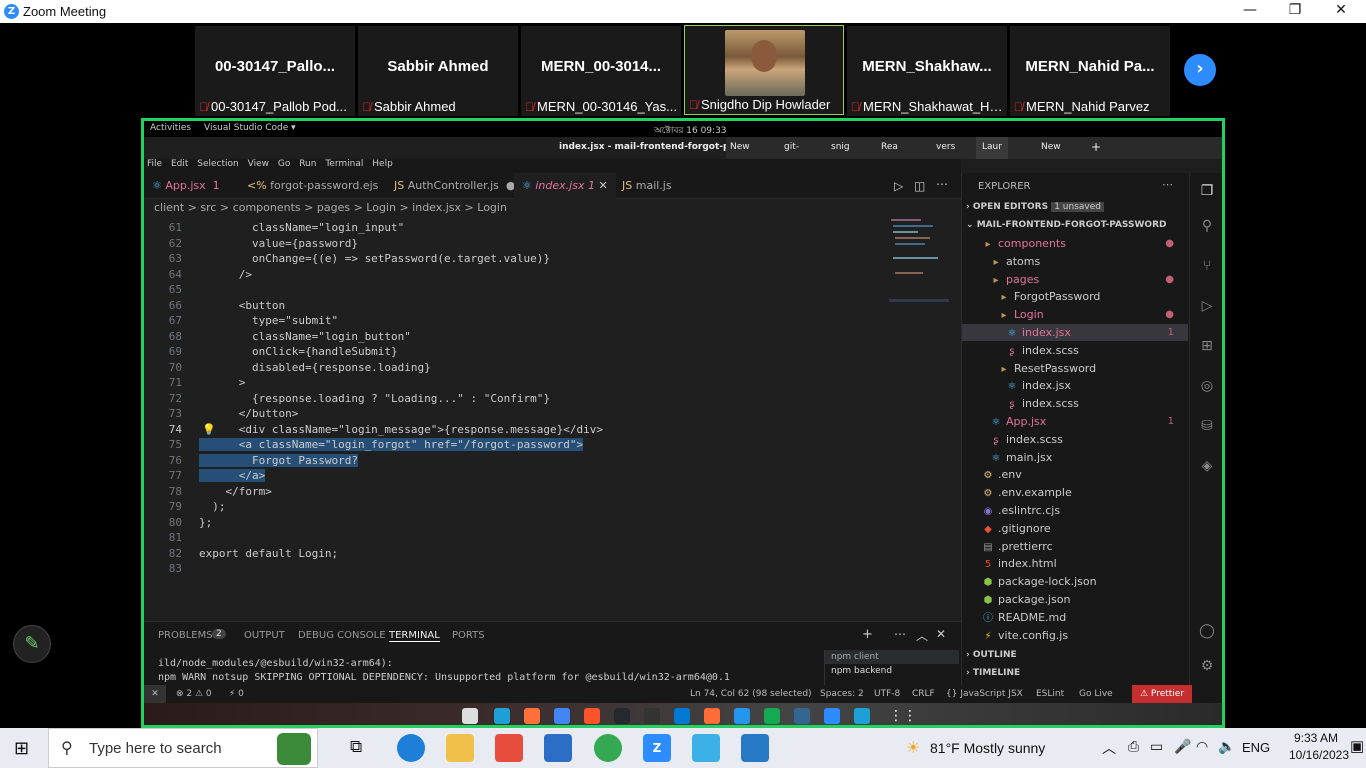  What do you see at coordinates (544, 229) in the screenshot?
I see `code-line: 61 className="login_input"` at bounding box center [544, 229].